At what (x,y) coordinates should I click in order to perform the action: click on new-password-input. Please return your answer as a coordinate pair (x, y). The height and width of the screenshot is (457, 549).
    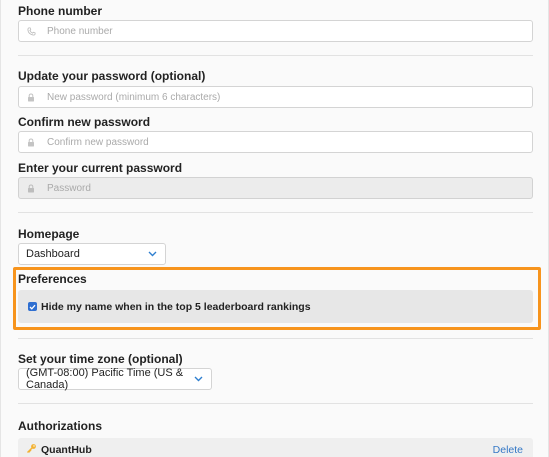
    Looking at the image, I should click on (277, 97).